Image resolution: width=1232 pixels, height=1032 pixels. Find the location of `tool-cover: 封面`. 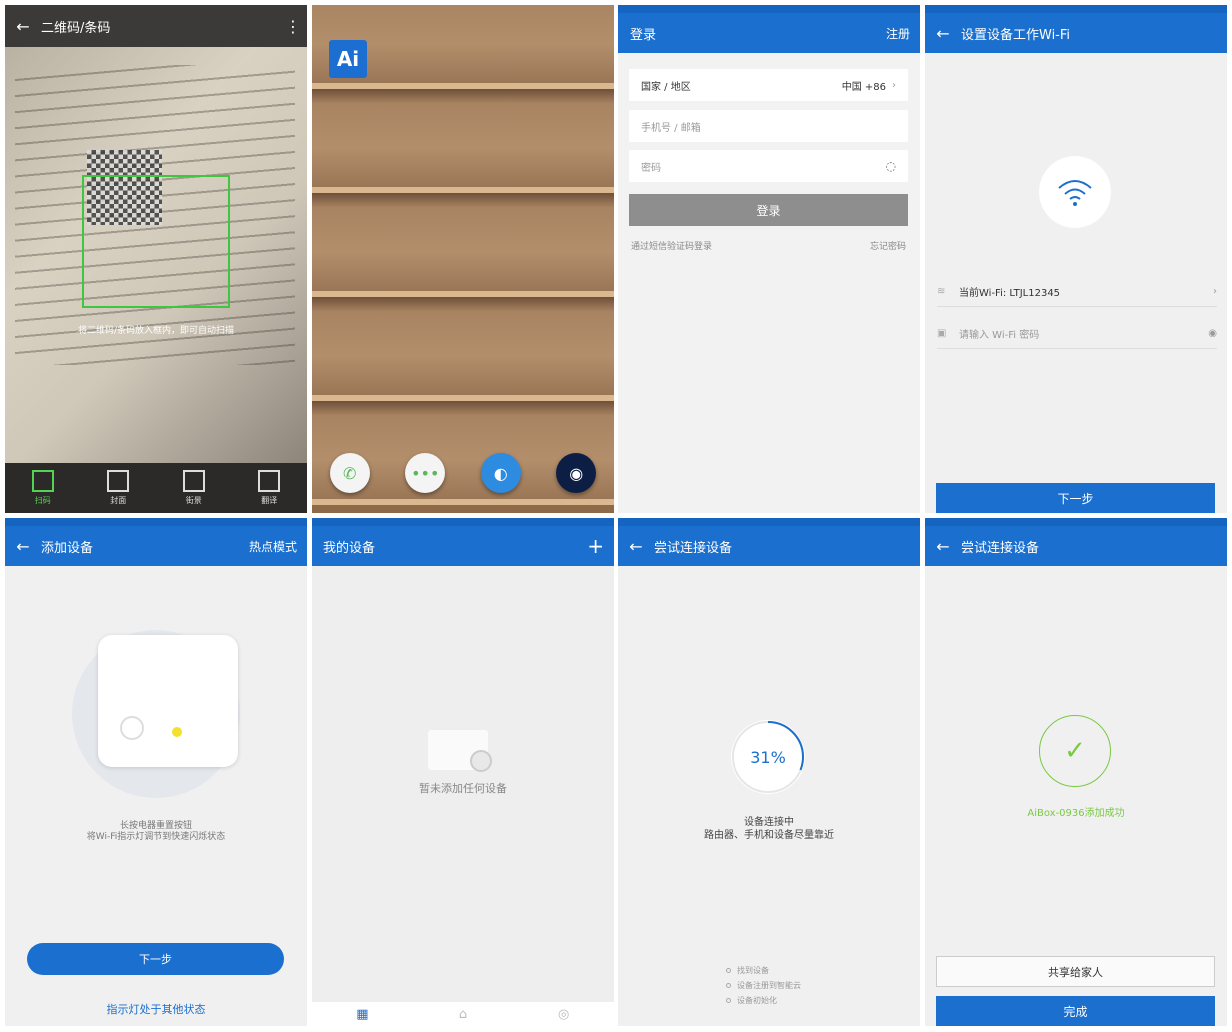

tool-cover: 封面 is located at coordinates (119, 488).